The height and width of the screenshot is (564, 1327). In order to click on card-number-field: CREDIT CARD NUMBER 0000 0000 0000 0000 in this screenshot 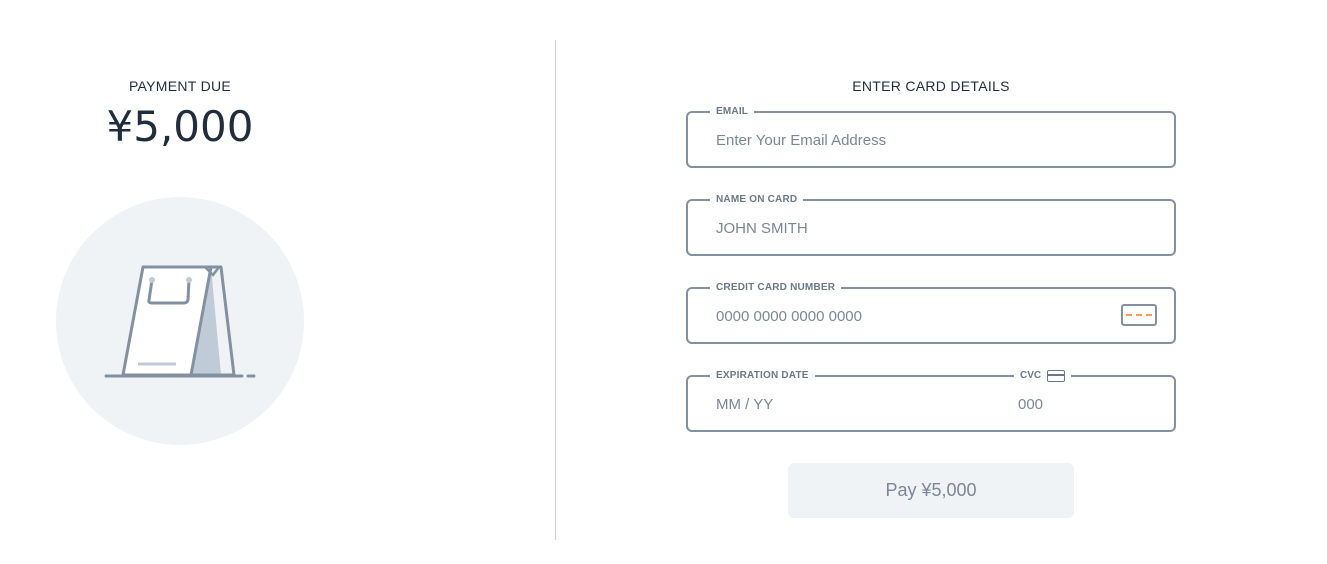, I will do `click(931, 312)`.